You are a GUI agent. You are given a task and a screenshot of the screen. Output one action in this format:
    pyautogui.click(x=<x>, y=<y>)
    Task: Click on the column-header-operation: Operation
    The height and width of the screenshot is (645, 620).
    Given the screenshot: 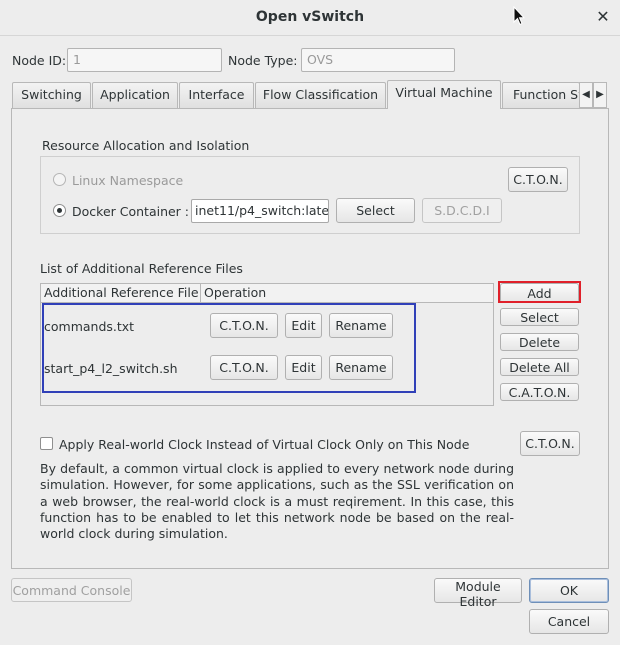 What is the action you would take?
    pyautogui.click(x=347, y=293)
    